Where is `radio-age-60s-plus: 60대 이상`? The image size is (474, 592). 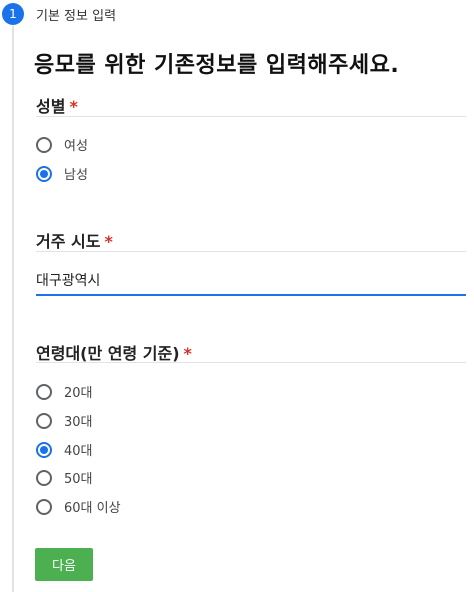
radio-age-60s-plus: 60대 이상 is located at coordinates (78, 506).